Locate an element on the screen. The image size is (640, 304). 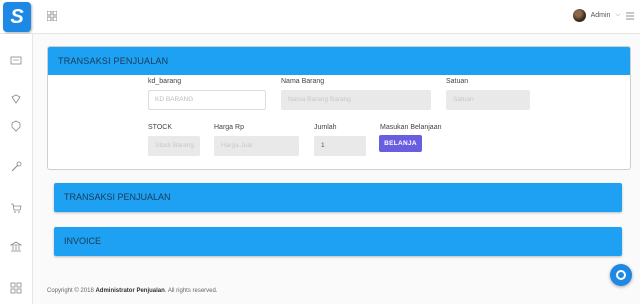
menu-icon is located at coordinates (630, 16).